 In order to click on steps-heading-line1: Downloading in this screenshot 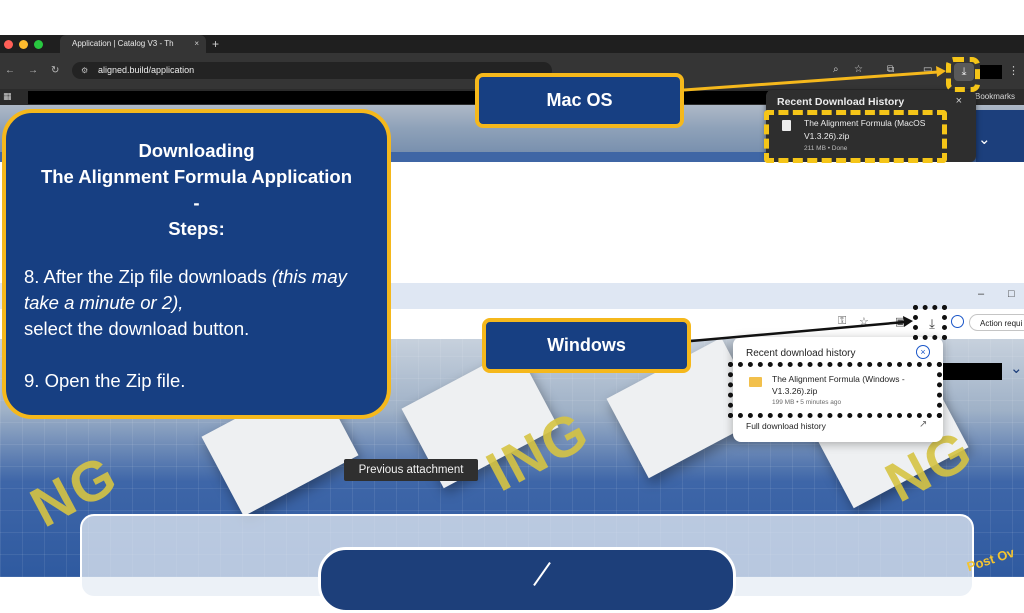, I will do `click(196, 150)`.